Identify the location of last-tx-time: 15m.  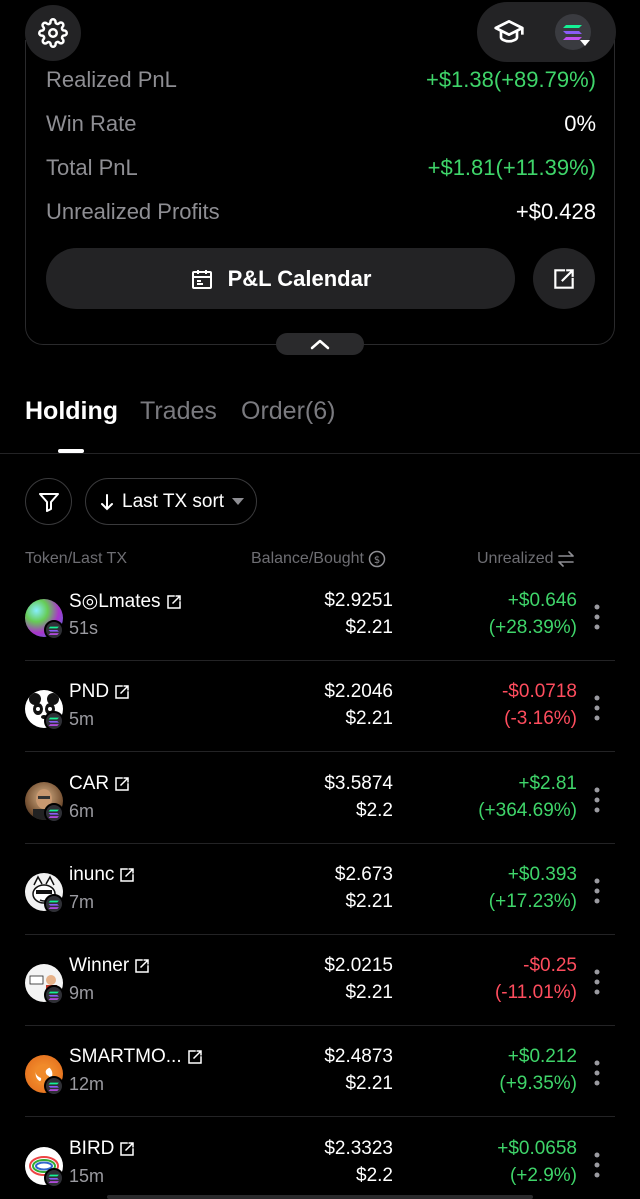
(87, 1176).